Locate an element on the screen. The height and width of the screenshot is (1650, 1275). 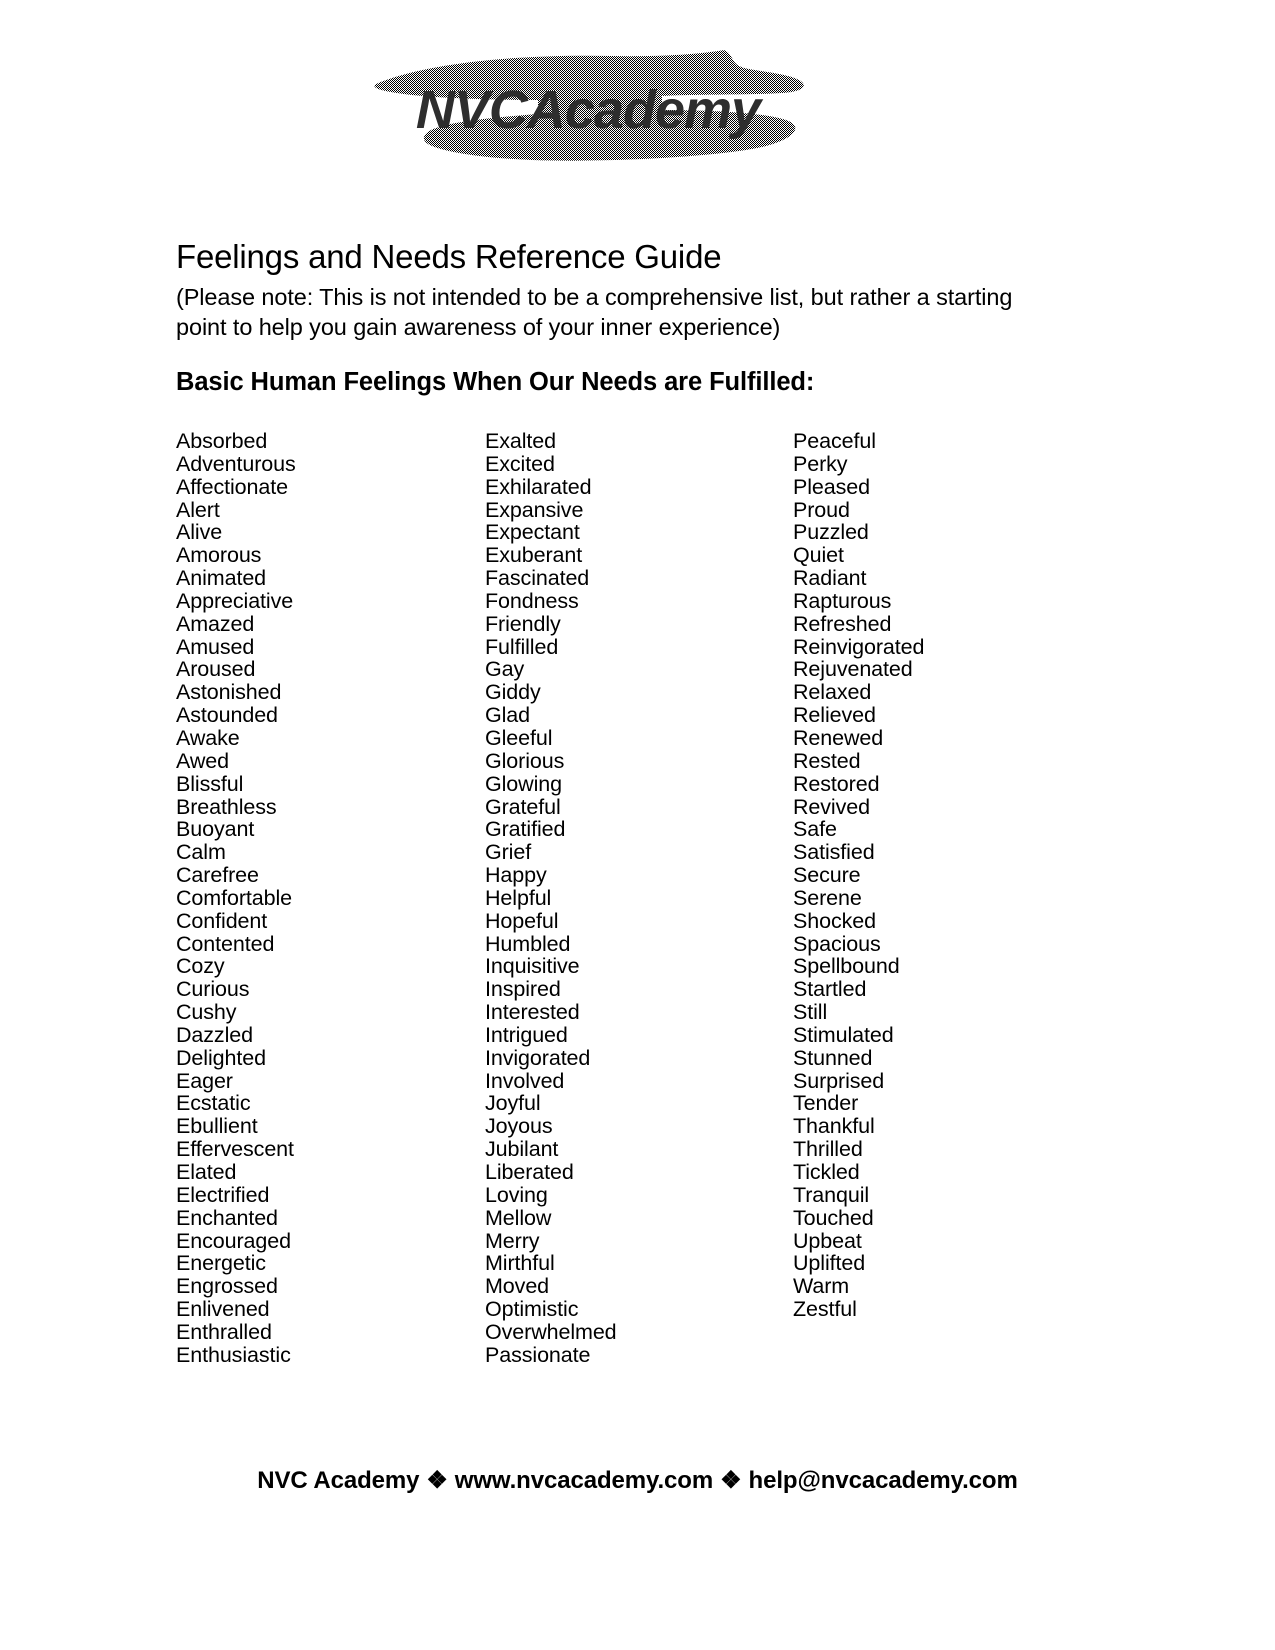
feeling-word: Effervescent is located at coordinates (235, 1149).